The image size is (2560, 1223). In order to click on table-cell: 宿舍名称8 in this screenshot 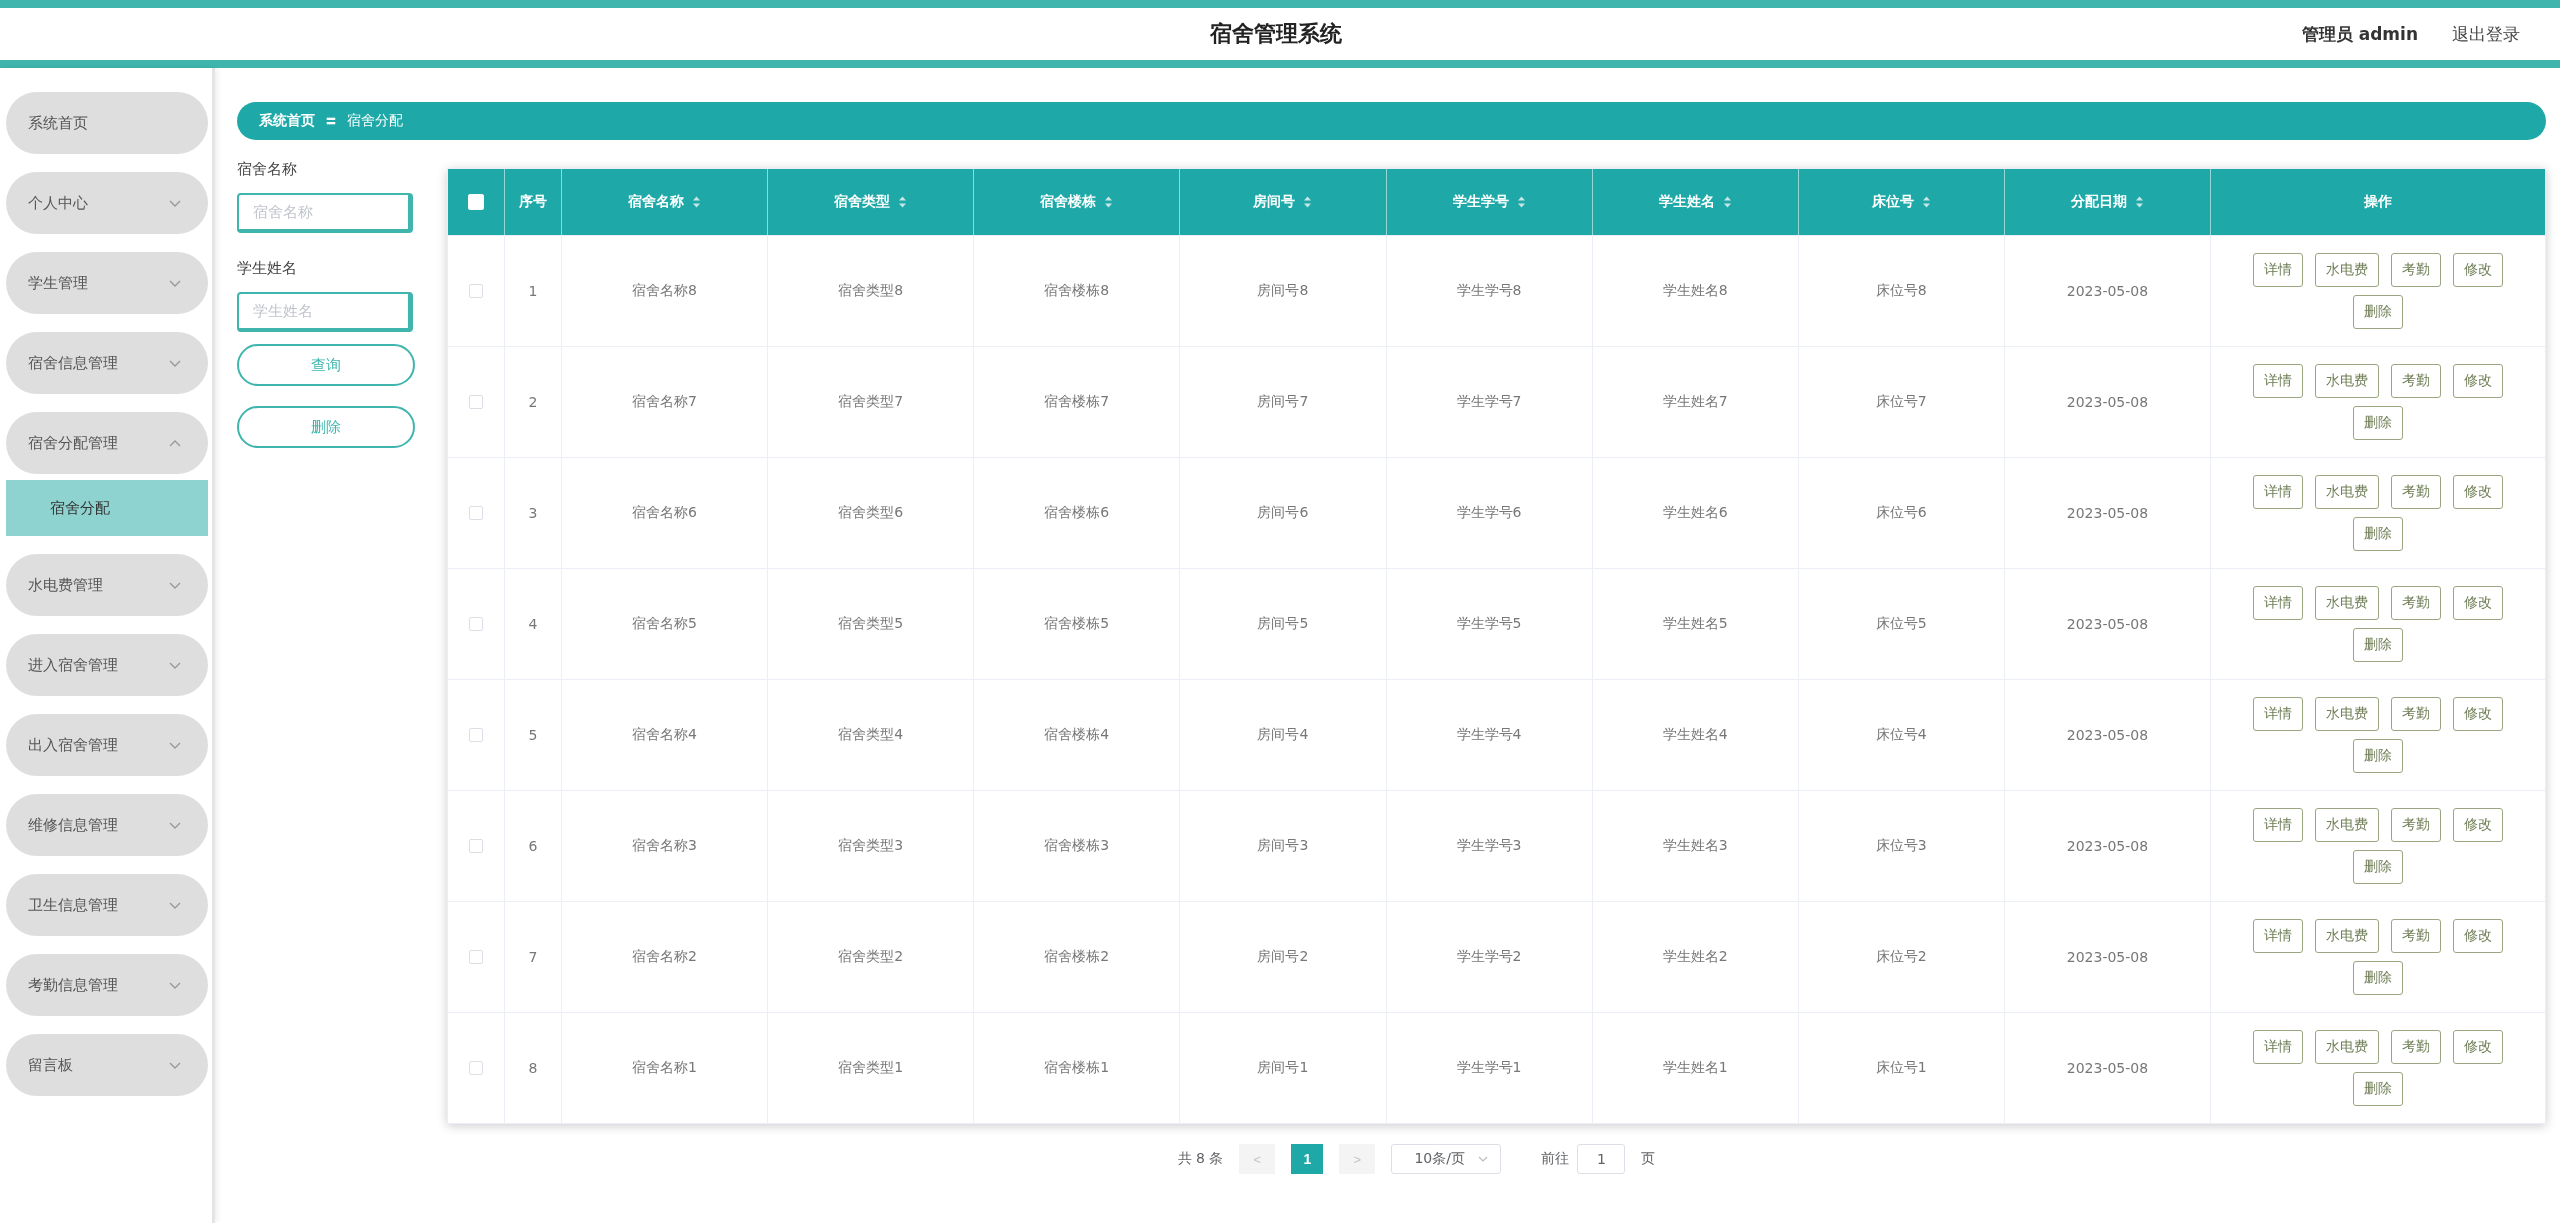, I will do `click(664, 291)`.